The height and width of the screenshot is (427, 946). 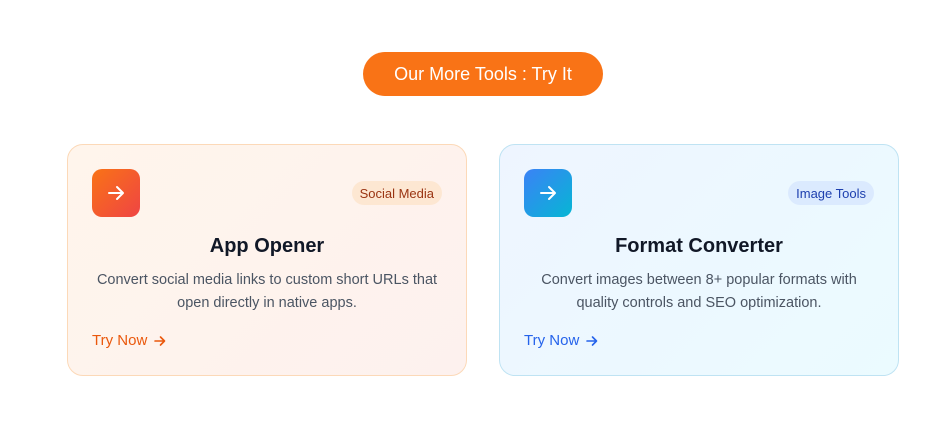 I want to click on category-badge: Image Tools, so click(x=831, y=193).